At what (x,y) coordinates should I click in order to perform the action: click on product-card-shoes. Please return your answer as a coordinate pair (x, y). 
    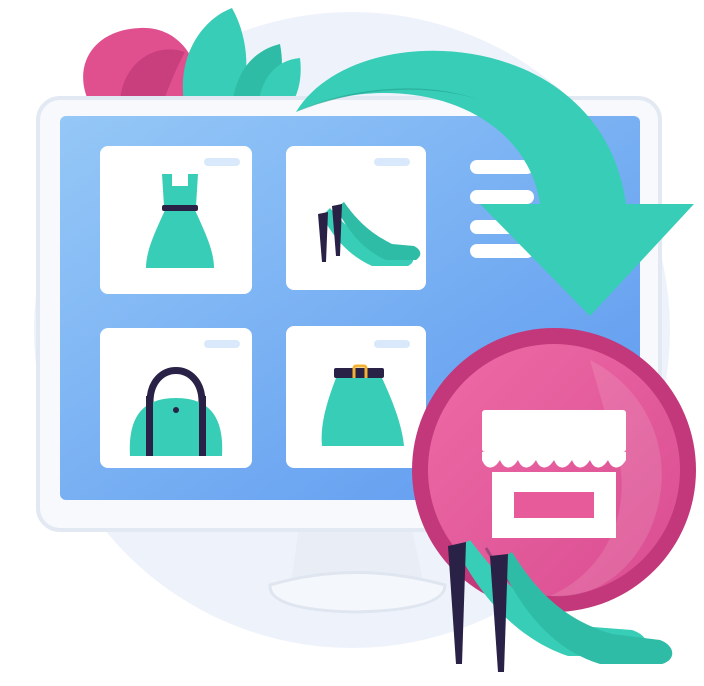
    Looking at the image, I should click on (356, 218).